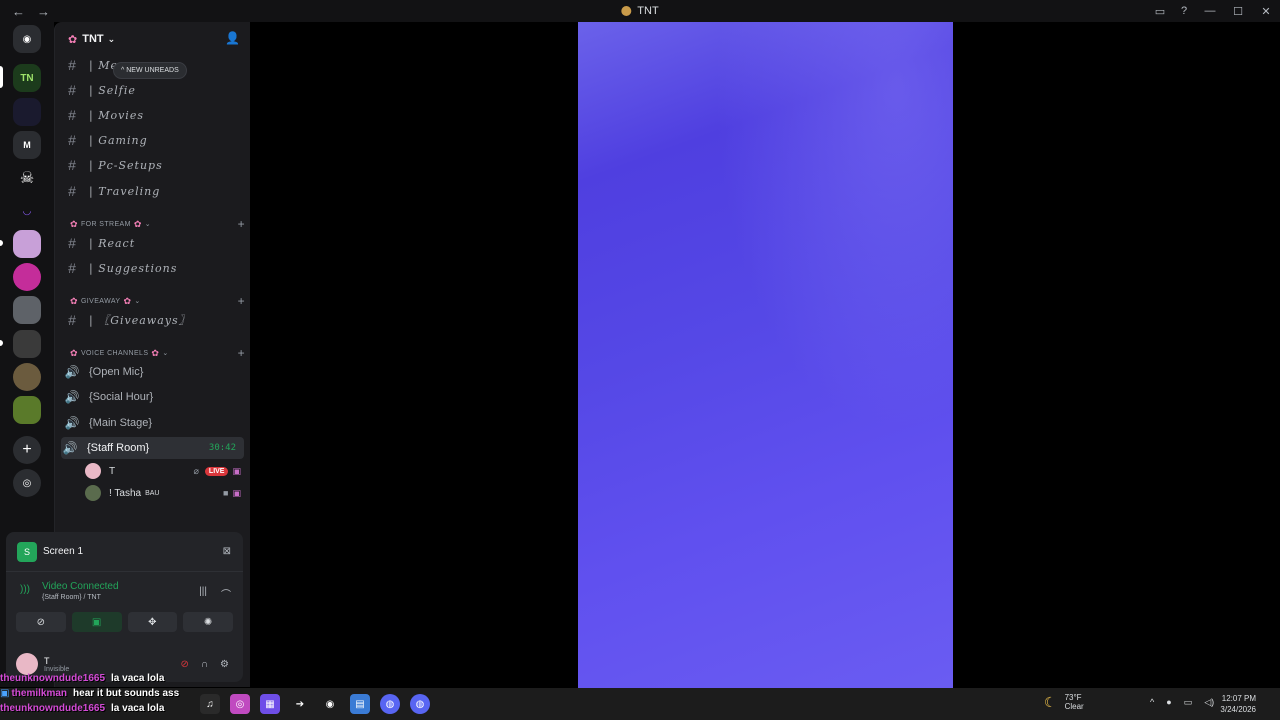  What do you see at coordinates (330, 704) in the screenshot?
I see `steam-icon: ◉` at bounding box center [330, 704].